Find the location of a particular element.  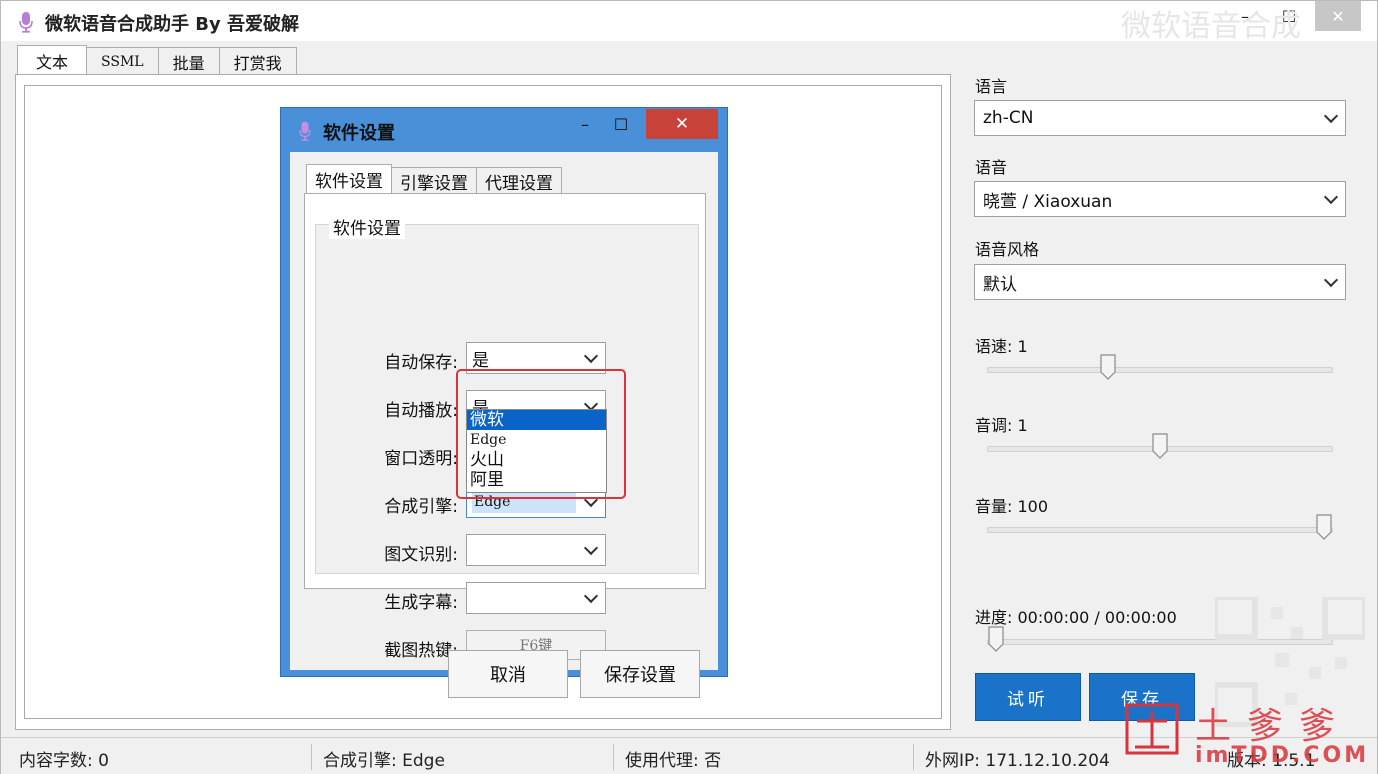

auto-play-label: 自动播放: is located at coordinates (421, 411).